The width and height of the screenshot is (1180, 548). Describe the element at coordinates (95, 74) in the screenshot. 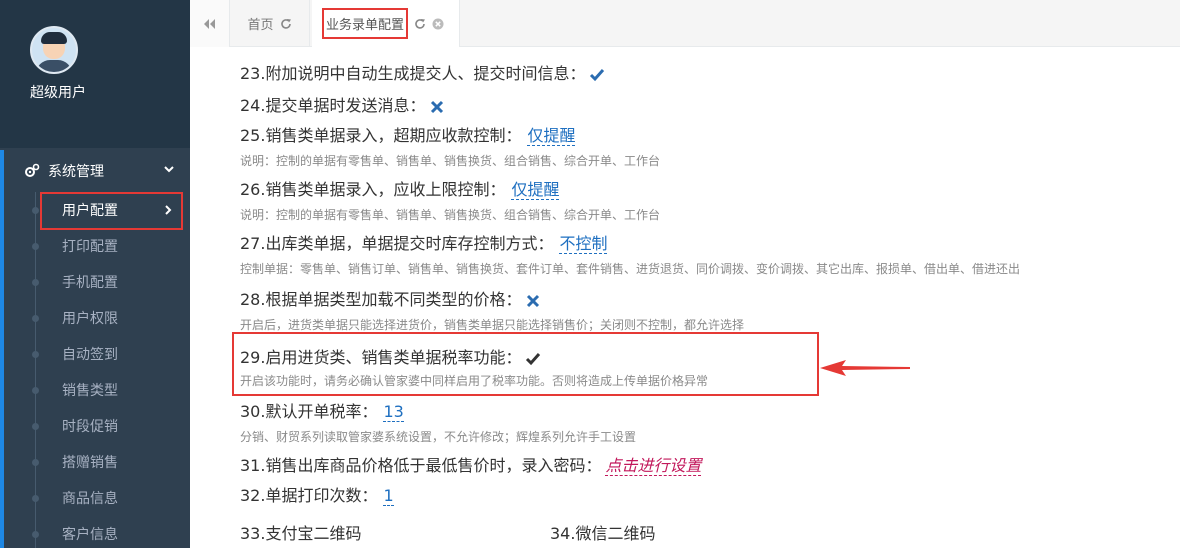

I see `user-profile: 超级用户` at that location.